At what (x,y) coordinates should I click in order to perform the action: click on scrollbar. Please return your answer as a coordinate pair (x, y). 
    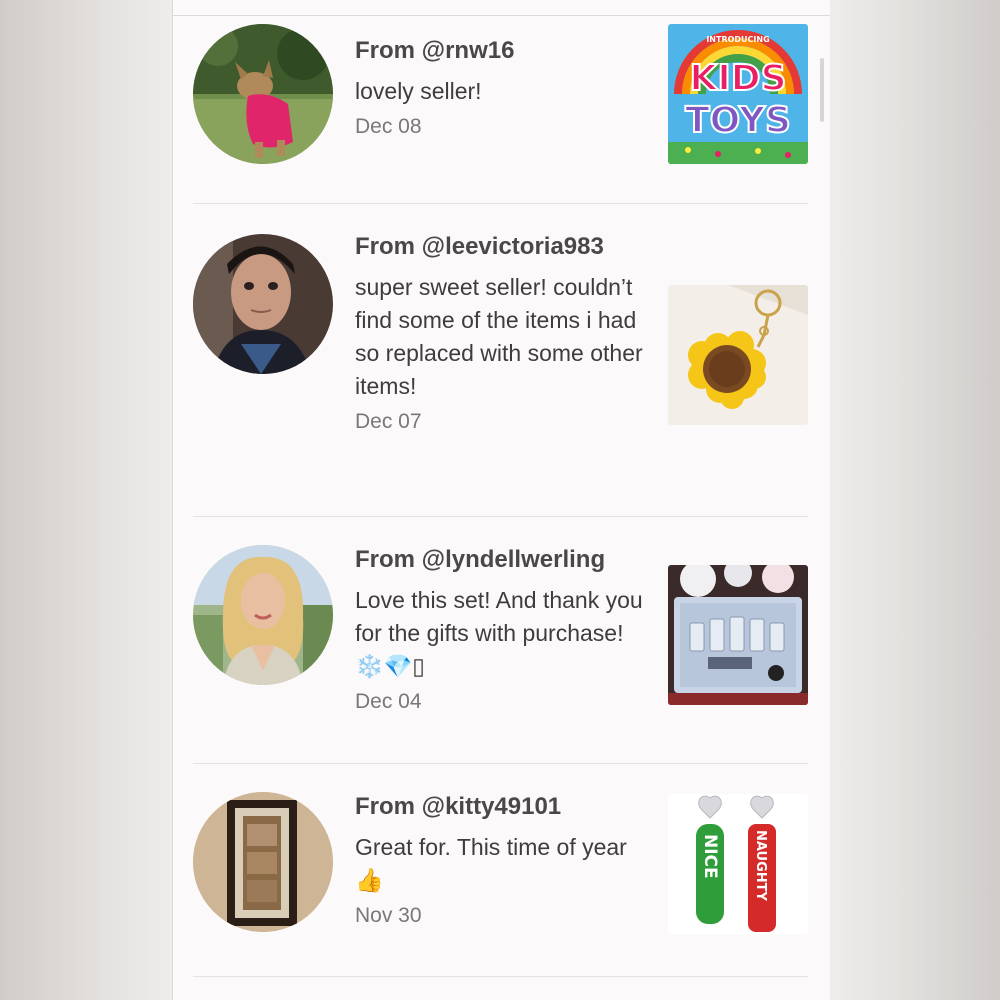
    Looking at the image, I should click on (822, 90).